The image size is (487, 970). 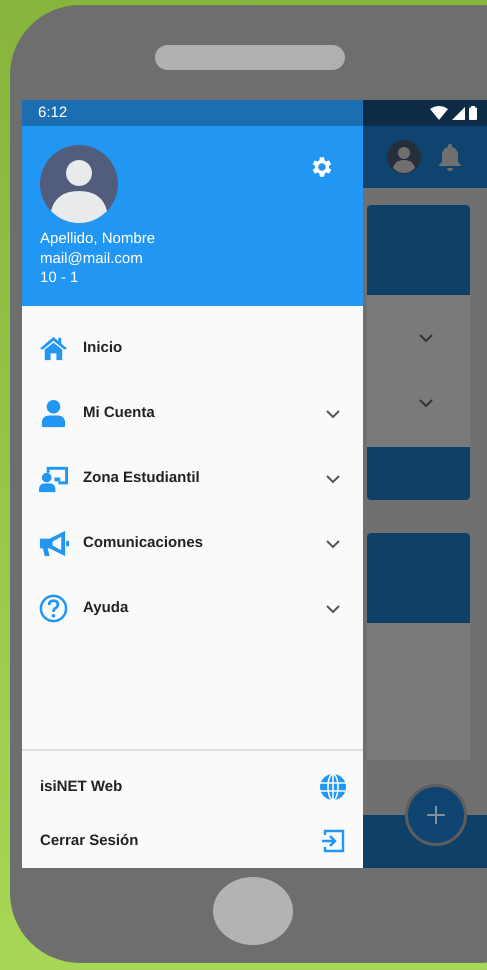 I want to click on drawer-link: isiNET Web, so click(x=192, y=787).